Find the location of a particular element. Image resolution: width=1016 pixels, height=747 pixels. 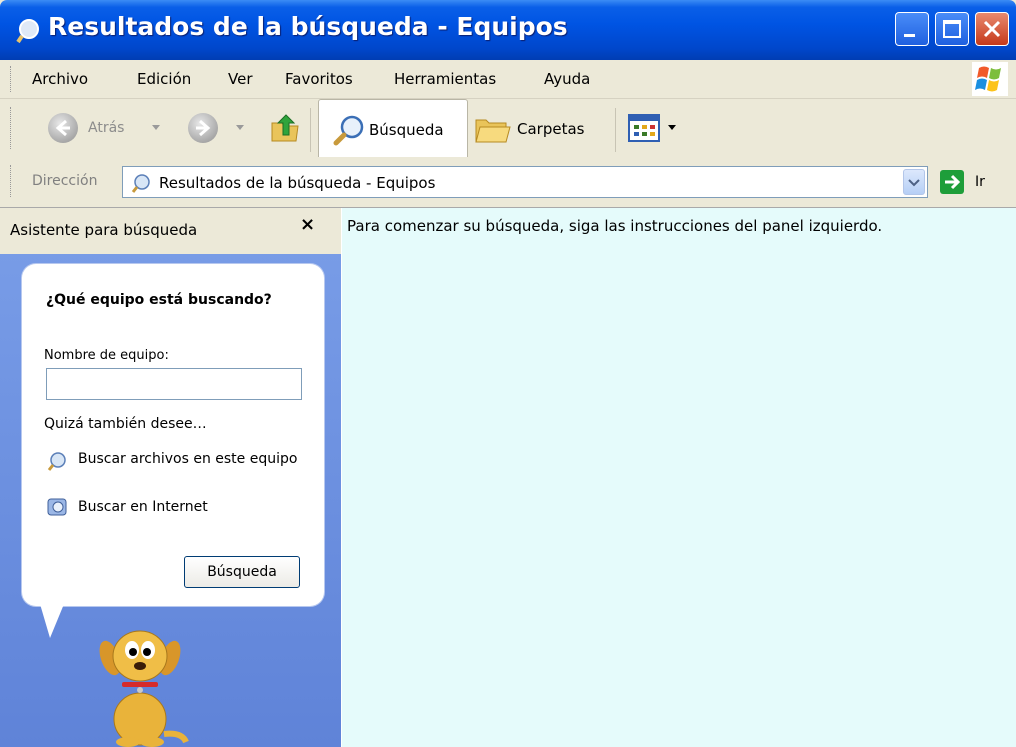

menu-herramientas: Herramientas is located at coordinates (445, 79).